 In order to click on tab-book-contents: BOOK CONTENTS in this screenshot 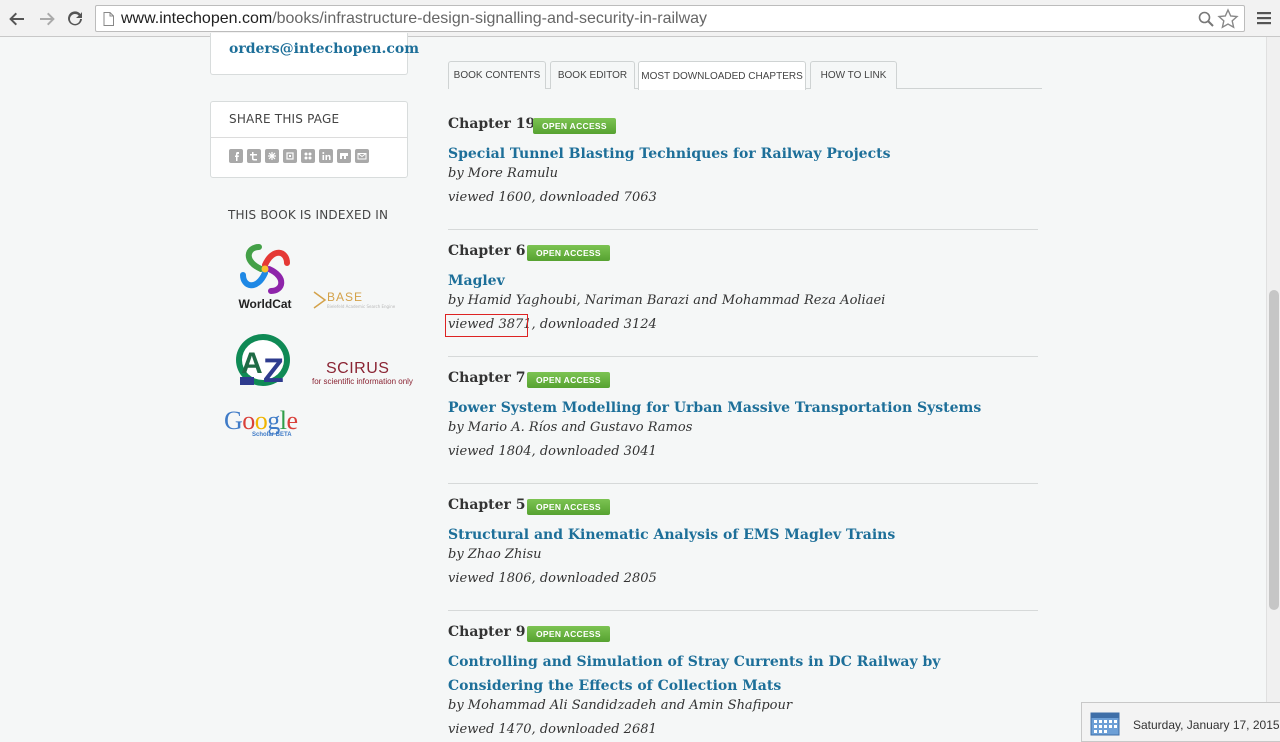, I will do `click(497, 75)`.